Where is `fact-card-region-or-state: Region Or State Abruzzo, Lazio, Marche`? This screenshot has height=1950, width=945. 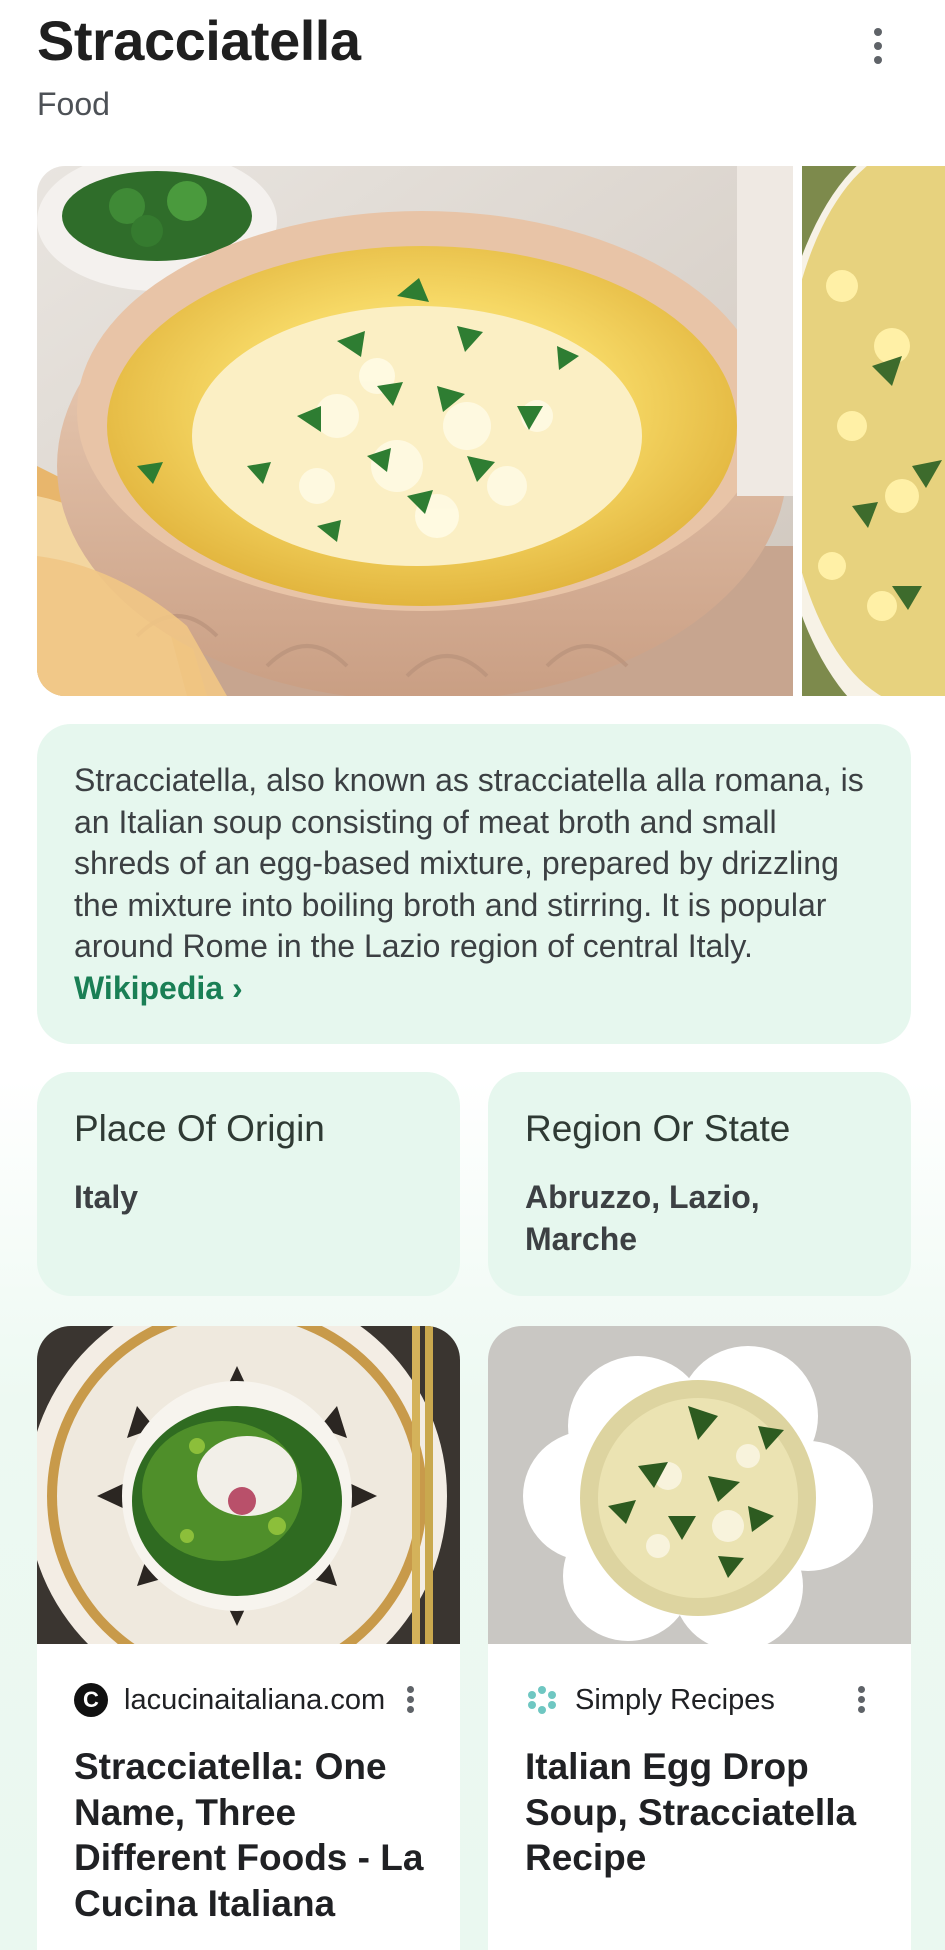 fact-card-region-or-state: Region Or State Abruzzo, Lazio, Marche is located at coordinates (699, 1184).